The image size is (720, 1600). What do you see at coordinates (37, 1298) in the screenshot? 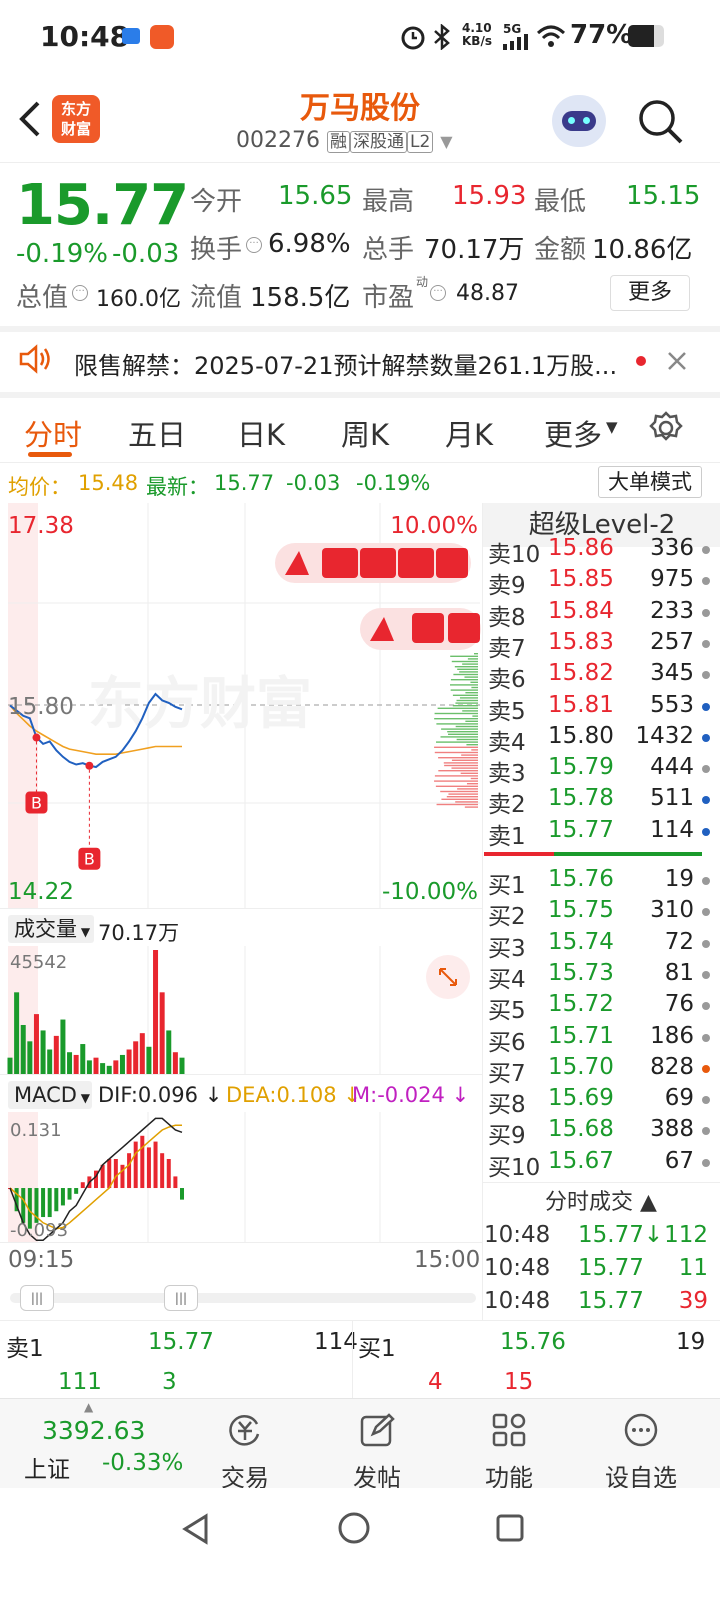
I see `range-handle-left: |||` at bounding box center [37, 1298].